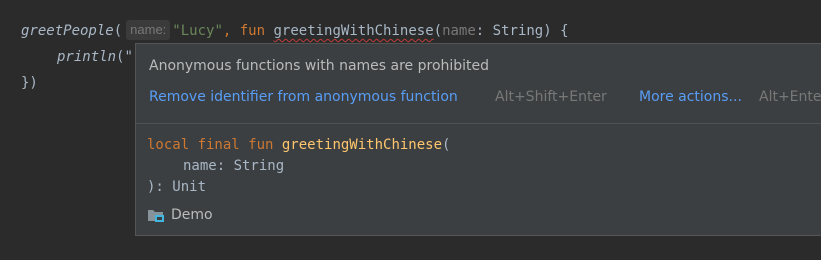 The width and height of the screenshot is (821, 260). Describe the element at coordinates (87, 57) in the screenshot. I see `println-call: println` at that location.